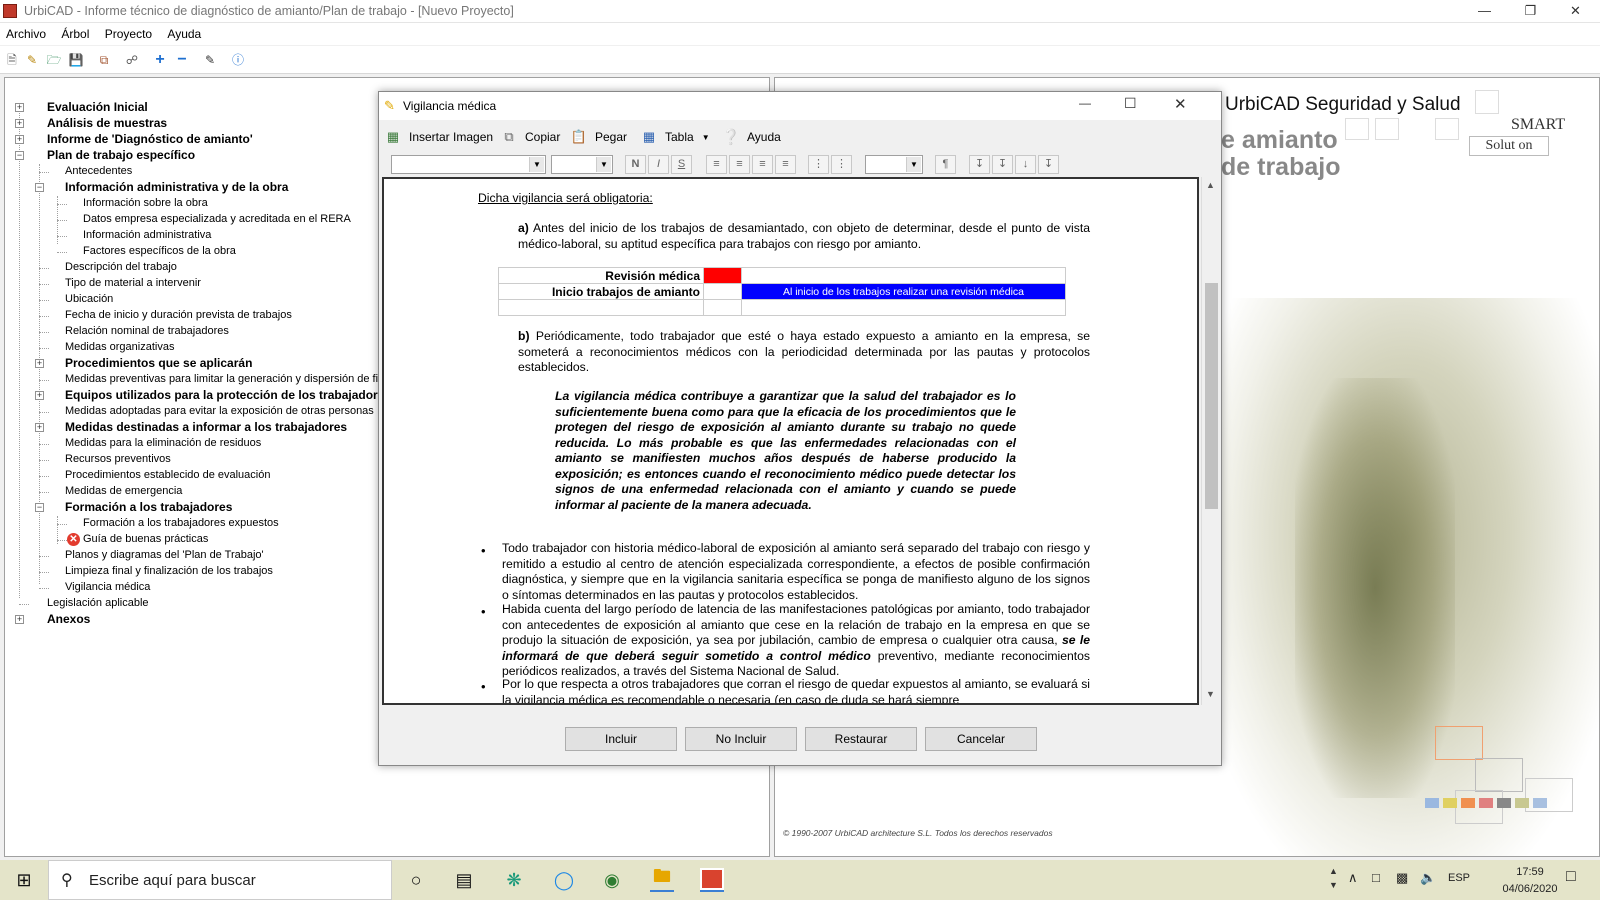  Describe the element at coordinates (739, 164) in the screenshot. I see `align-center-icon: ≡` at that location.